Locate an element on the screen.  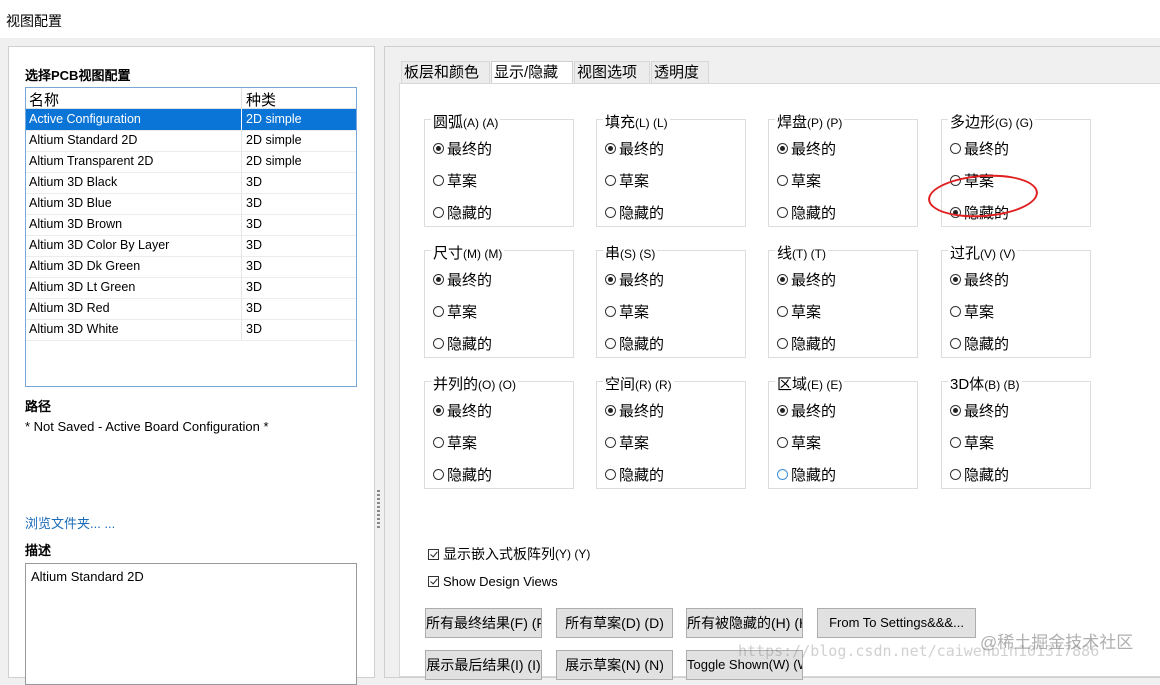
list-item: Altium Transparent 2D 2D simple is located at coordinates (191, 162).